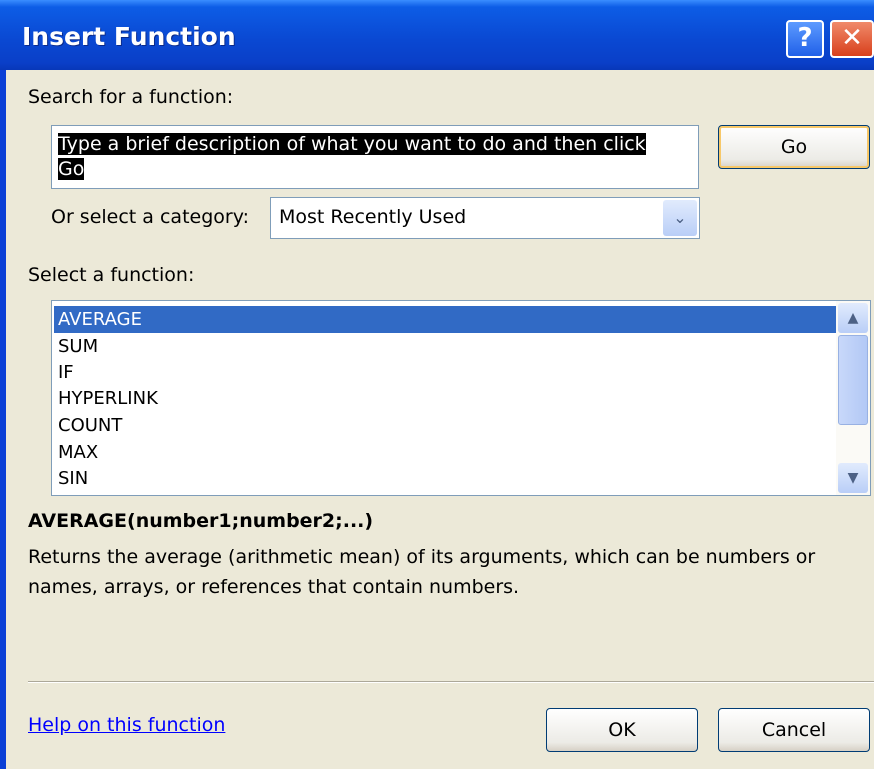 This screenshot has width=874, height=769. Describe the element at coordinates (794, 147) in the screenshot. I see `go-button: Go` at that location.